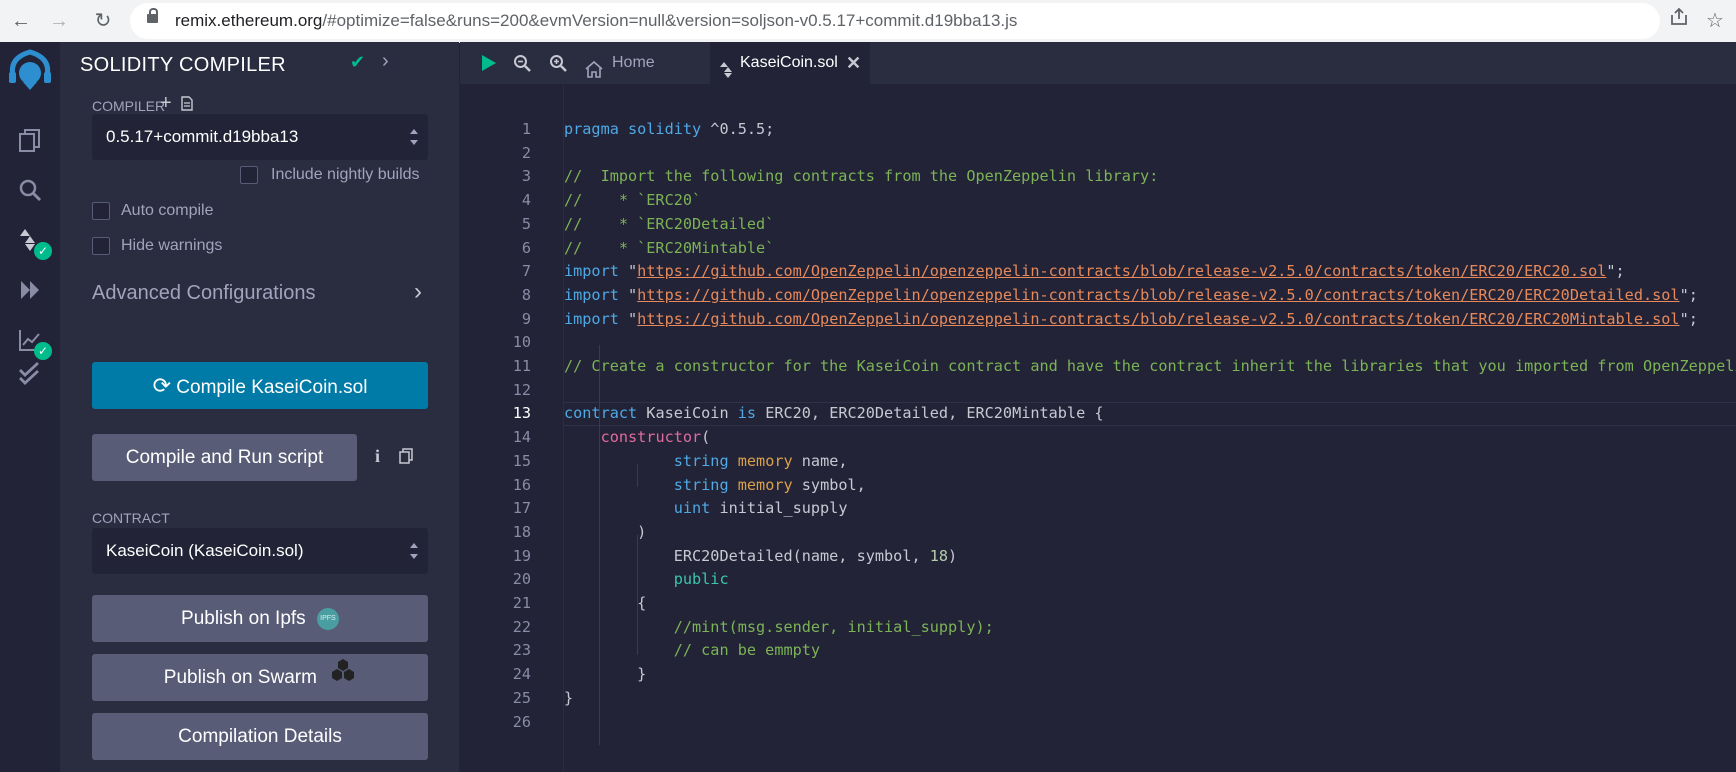  I want to click on compiler-version-select: 0.5.17+commit.d19bba13, so click(260, 137).